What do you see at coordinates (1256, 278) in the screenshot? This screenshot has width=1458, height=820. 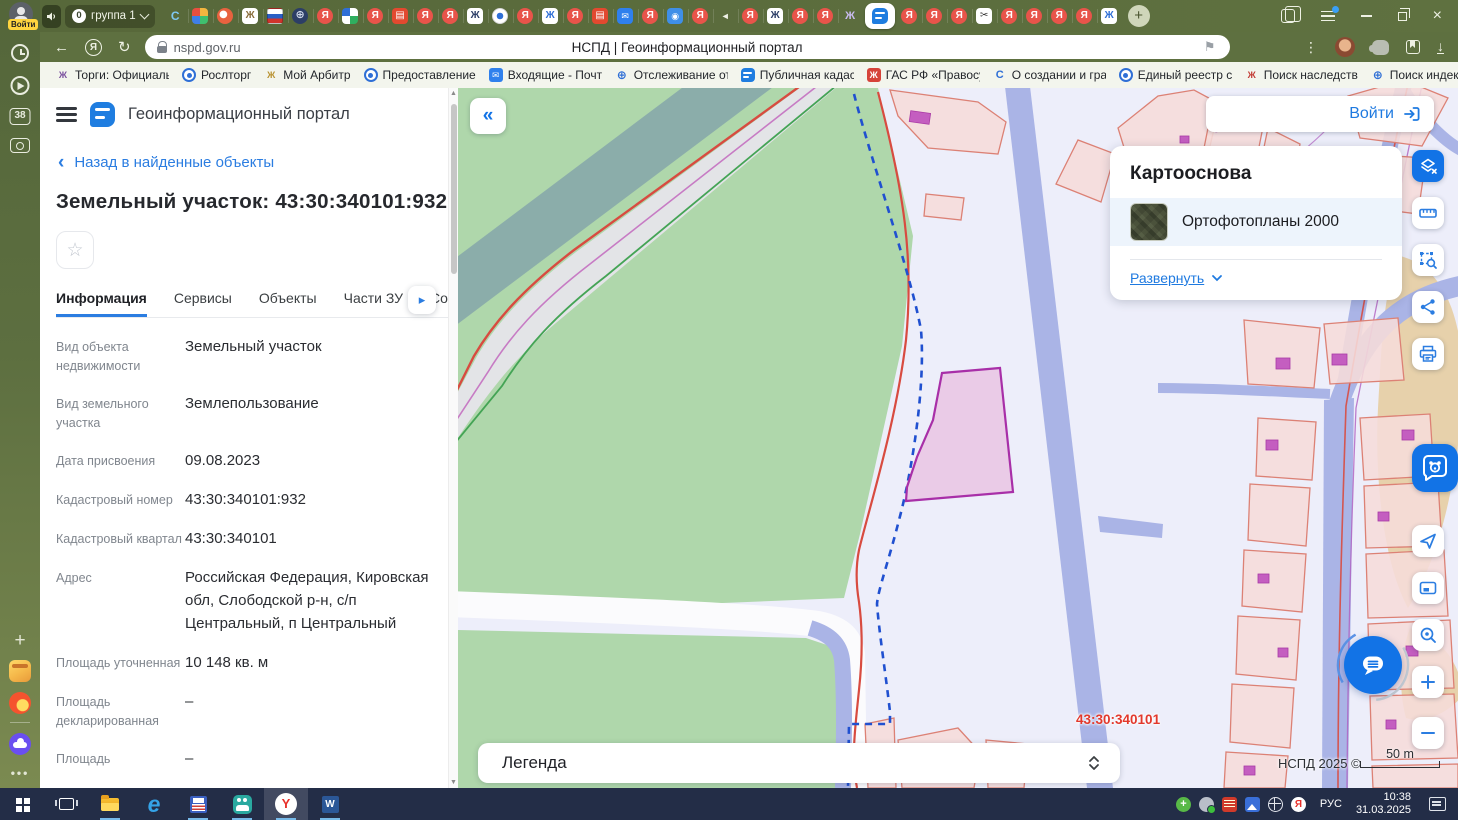 I see `basemap-expand-link: Развернуть` at bounding box center [1256, 278].